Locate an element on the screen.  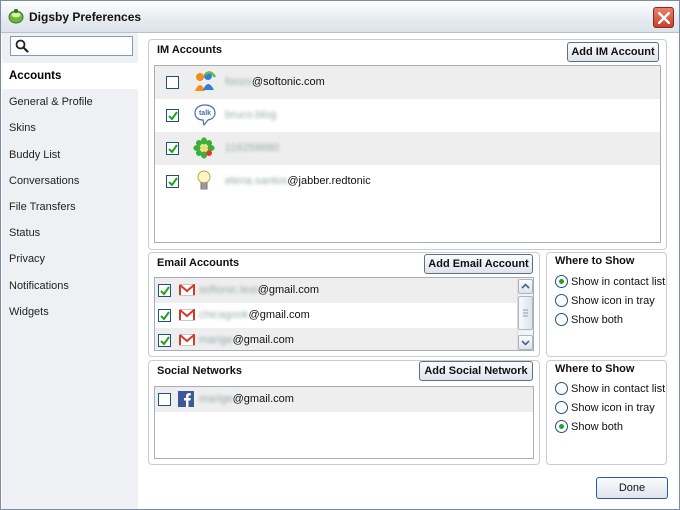
account-name-hidden: bruco.blog is located at coordinates (251, 115).